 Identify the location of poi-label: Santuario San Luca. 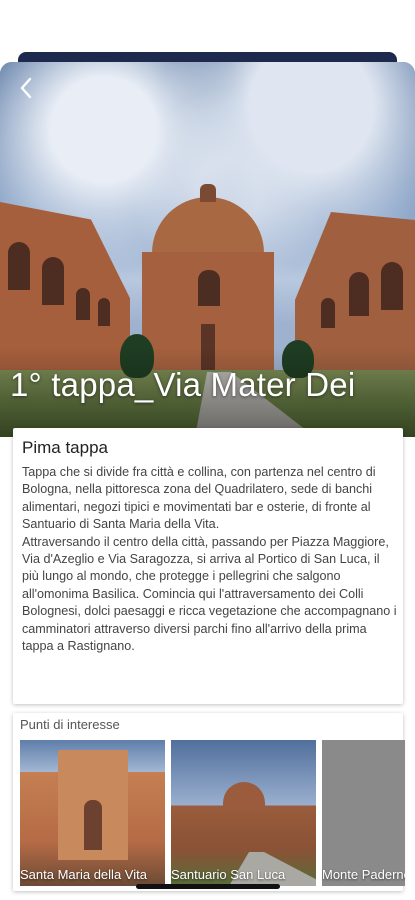
(228, 874).